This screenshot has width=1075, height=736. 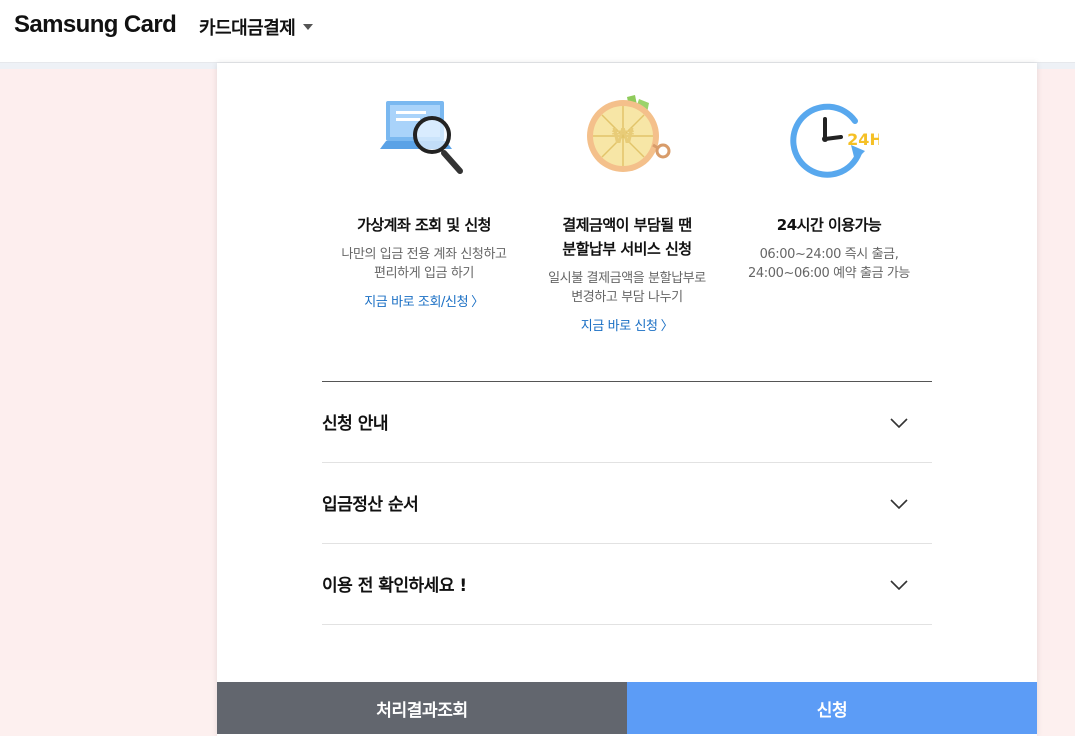 I want to click on installment-link: 지금 바로 신청 〉, so click(x=627, y=324).